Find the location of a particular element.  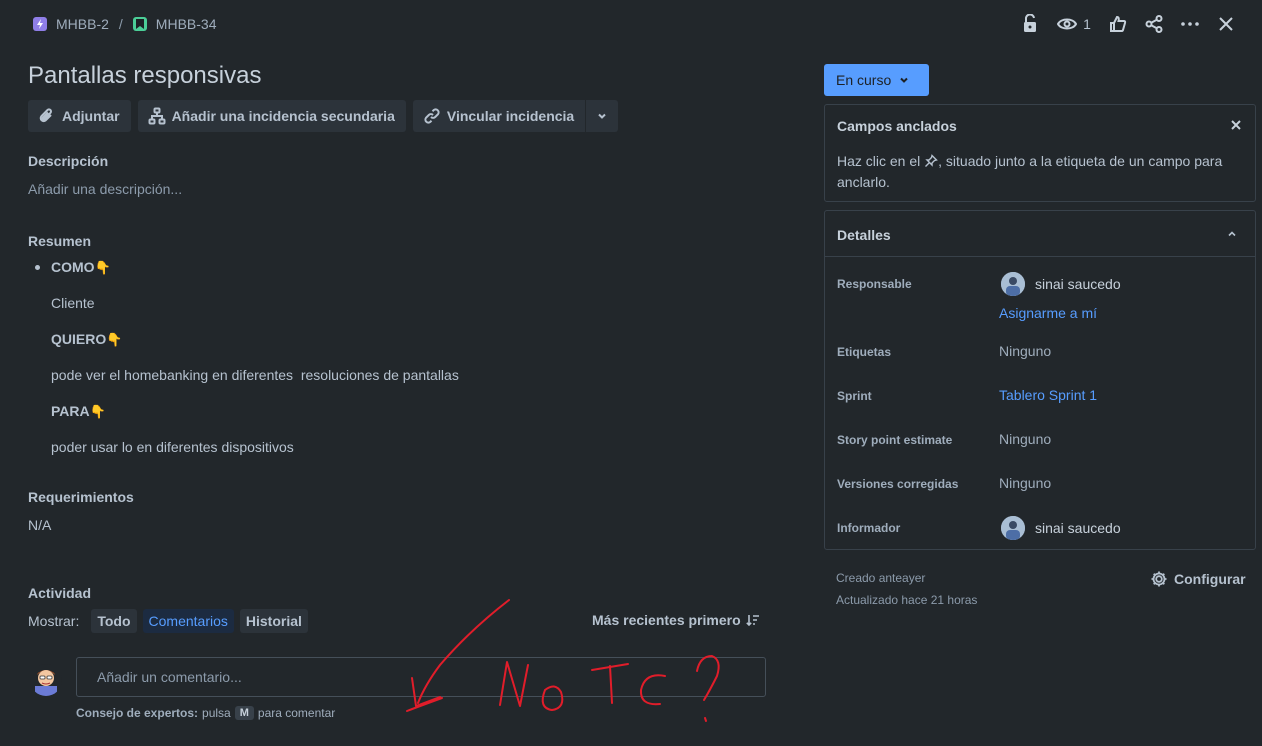

description-heading: Descripción is located at coordinates (68, 161).